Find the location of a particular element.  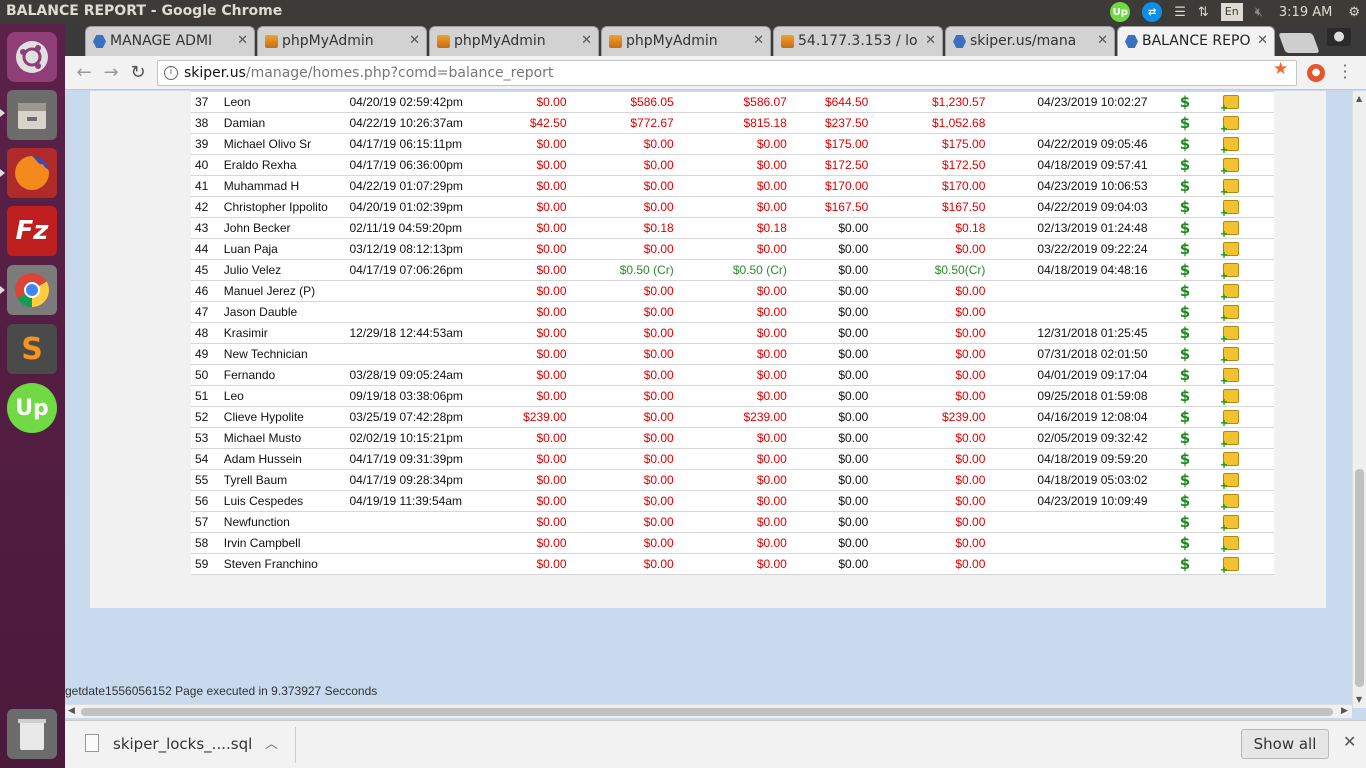

upwork-tray-icon: Up is located at coordinates (1120, 12).